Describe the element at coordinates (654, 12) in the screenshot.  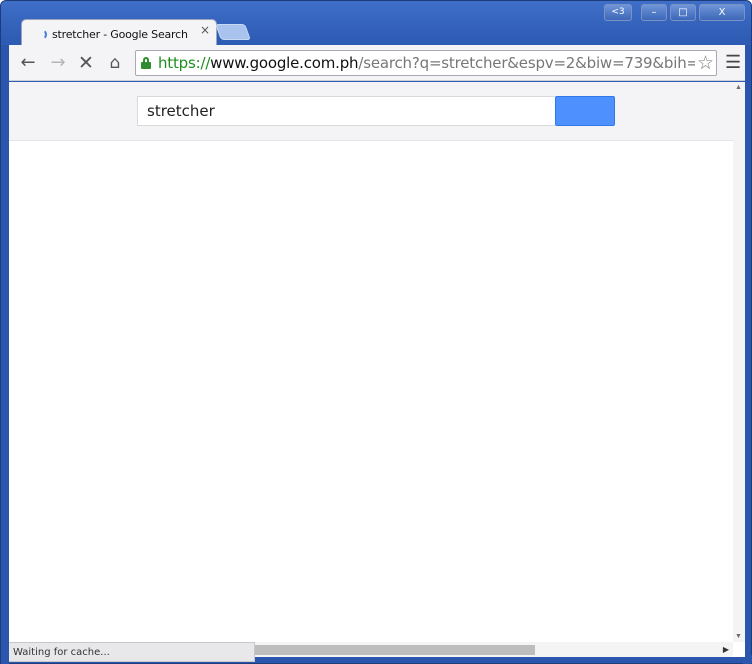
I see `minimize-button: –` at that location.